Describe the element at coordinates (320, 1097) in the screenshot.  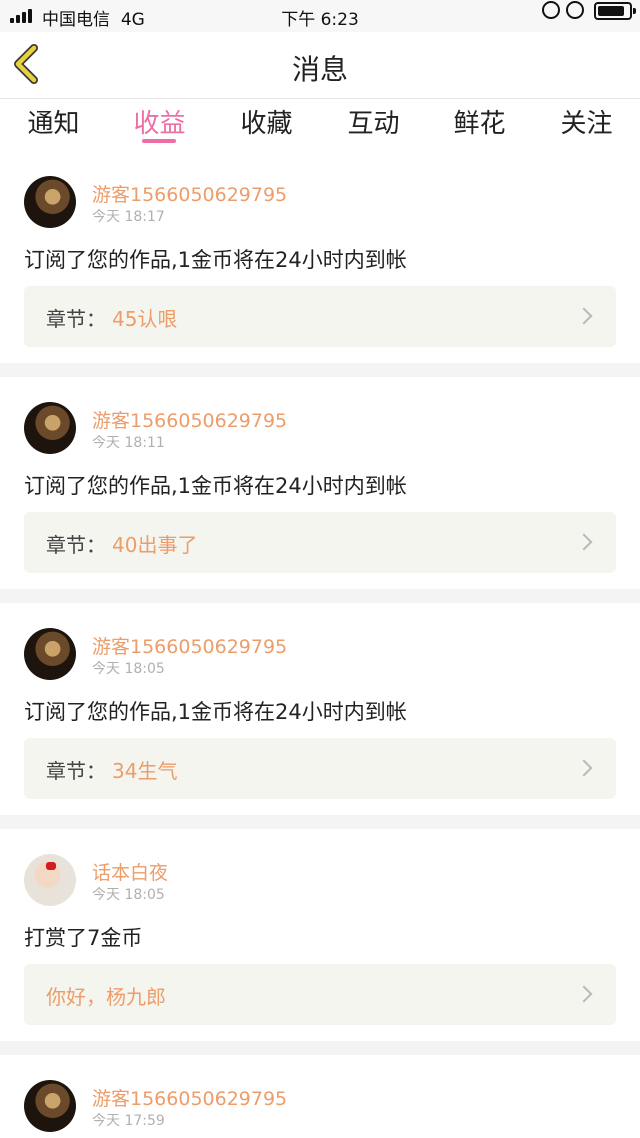
I see `message-card: 游客1566050629795 今天 17:59` at that location.